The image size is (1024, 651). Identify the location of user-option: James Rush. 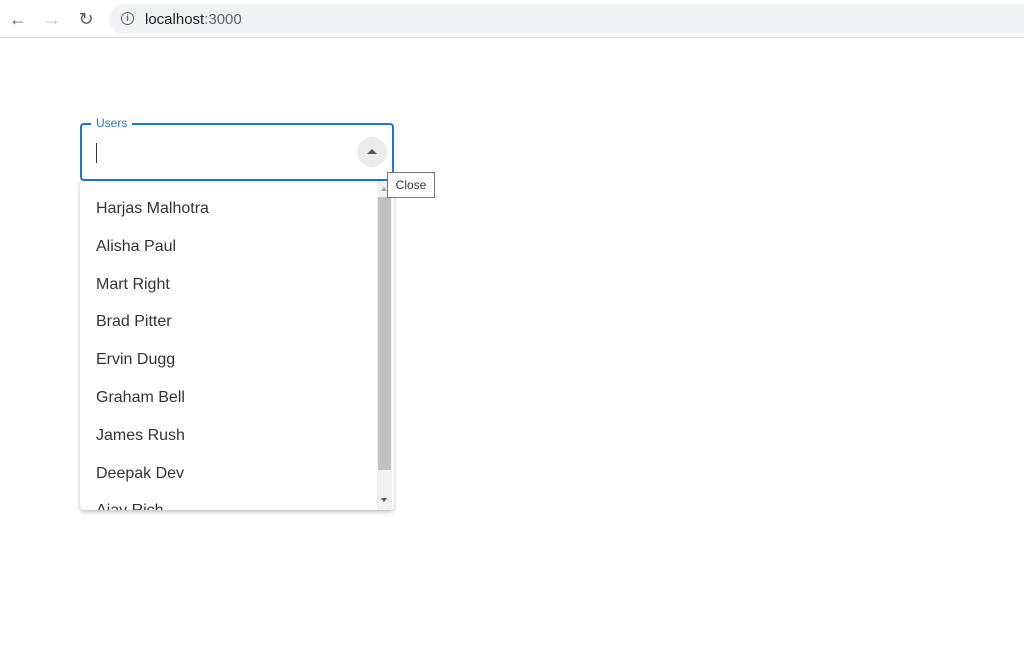
(140, 436).